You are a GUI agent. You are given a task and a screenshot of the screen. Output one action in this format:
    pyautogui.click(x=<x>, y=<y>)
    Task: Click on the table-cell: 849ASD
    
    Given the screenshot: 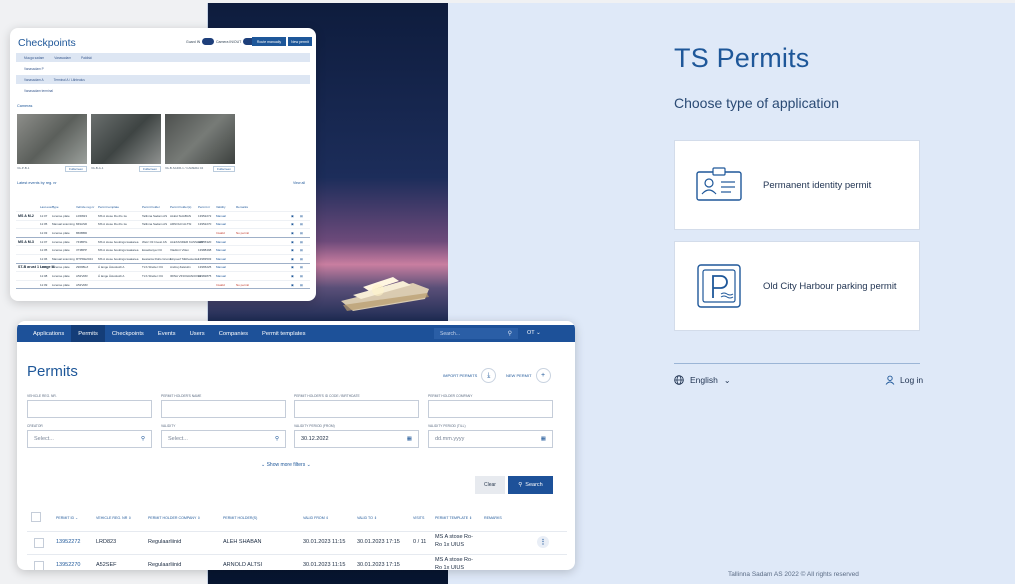 What is the action you would take?
    pyautogui.click(x=82, y=224)
    